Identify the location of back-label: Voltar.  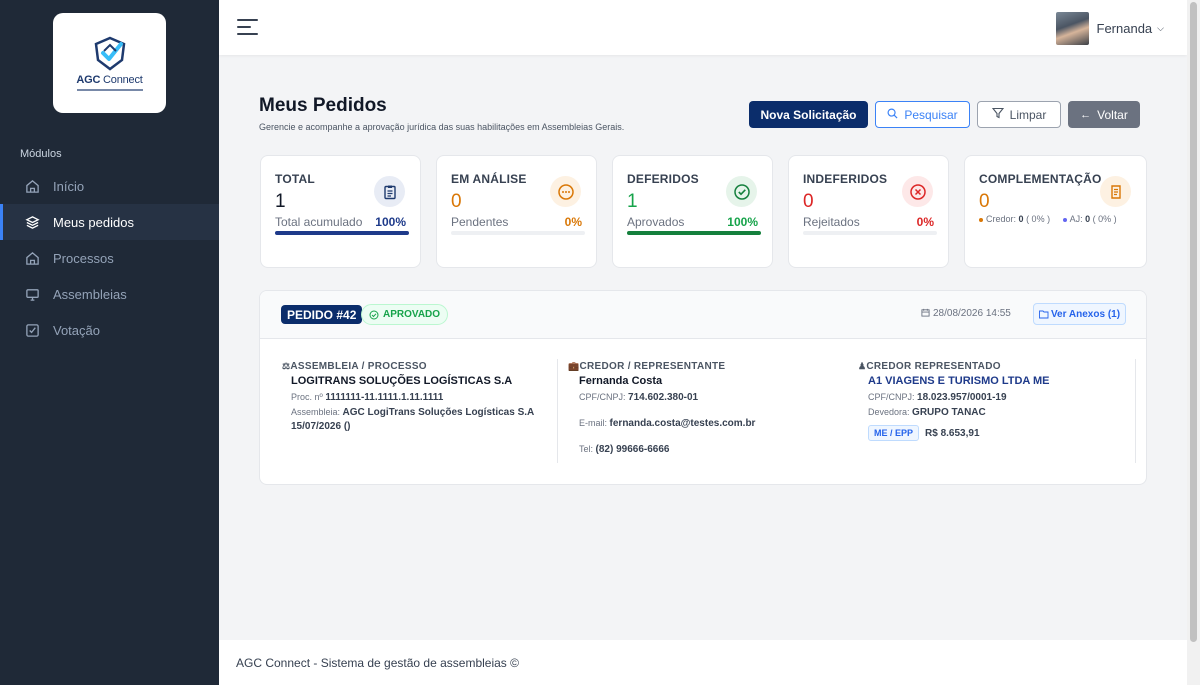
(1112, 114).